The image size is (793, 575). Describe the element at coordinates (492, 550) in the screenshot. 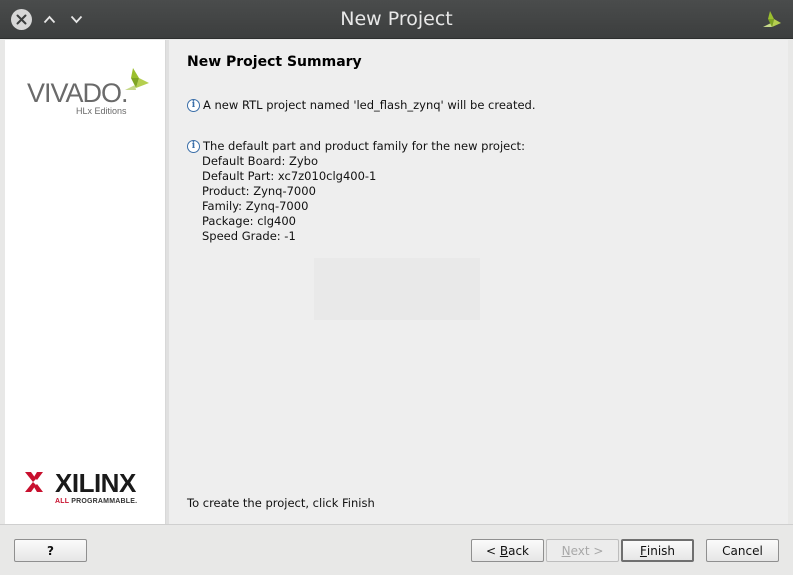

I see `back-button-prefix: <` at that location.